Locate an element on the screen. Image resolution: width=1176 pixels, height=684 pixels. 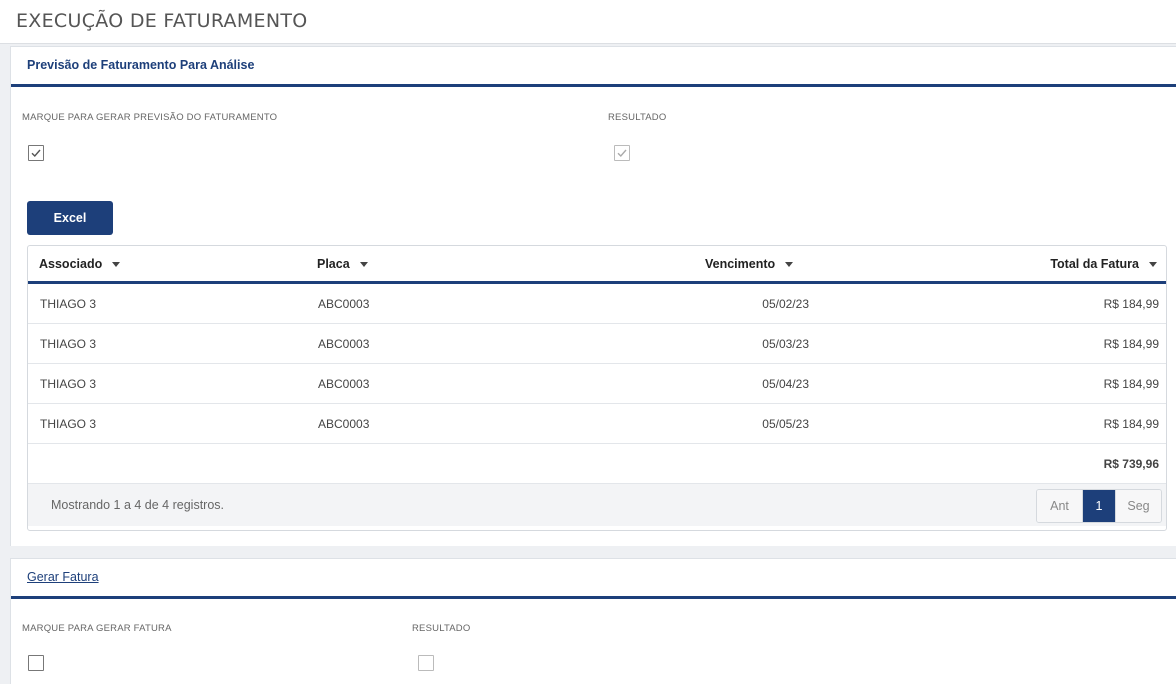
pagination-page-button: 1 is located at coordinates (1099, 506).